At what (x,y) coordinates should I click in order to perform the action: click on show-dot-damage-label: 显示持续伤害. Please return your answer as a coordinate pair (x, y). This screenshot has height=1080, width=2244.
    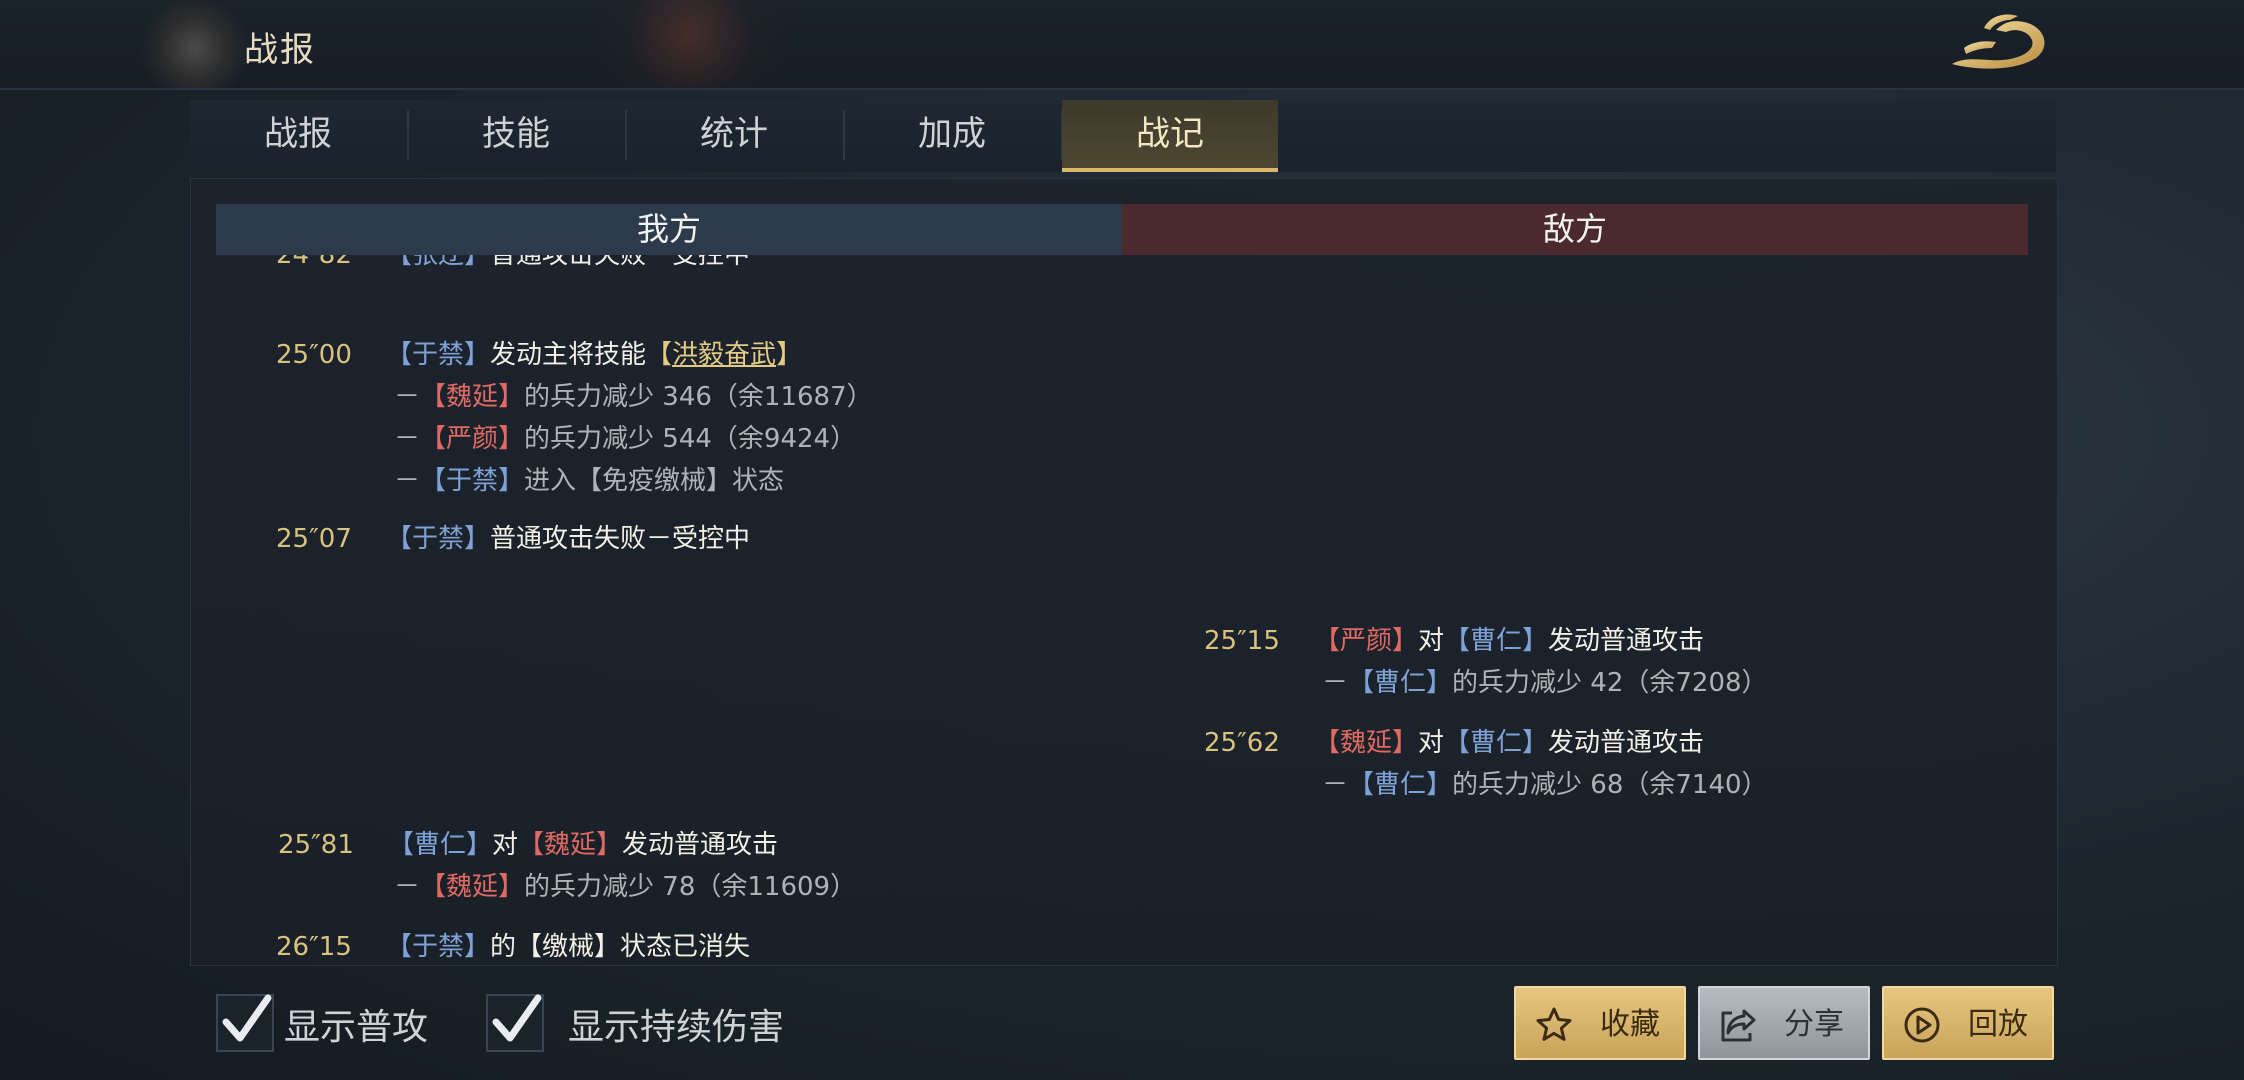
    Looking at the image, I should click on (676, 1024).